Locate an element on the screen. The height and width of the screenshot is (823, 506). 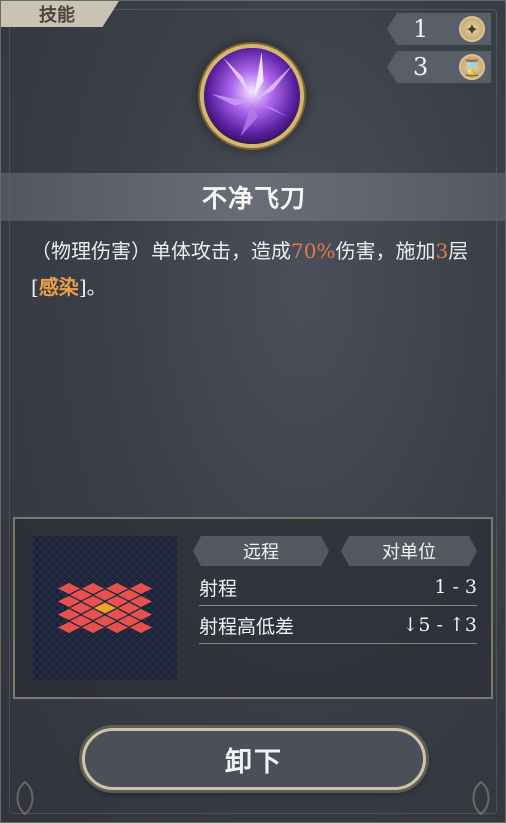
stack-count: 3 is located at coordinates (442, 251).